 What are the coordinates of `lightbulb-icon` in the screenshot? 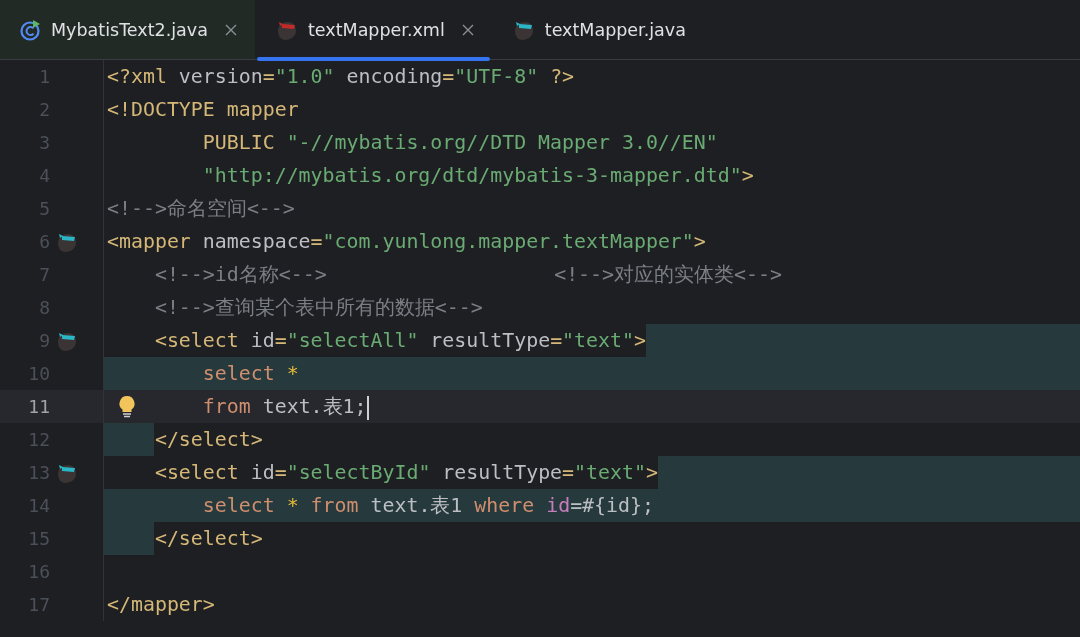 It's located at (127, 406).